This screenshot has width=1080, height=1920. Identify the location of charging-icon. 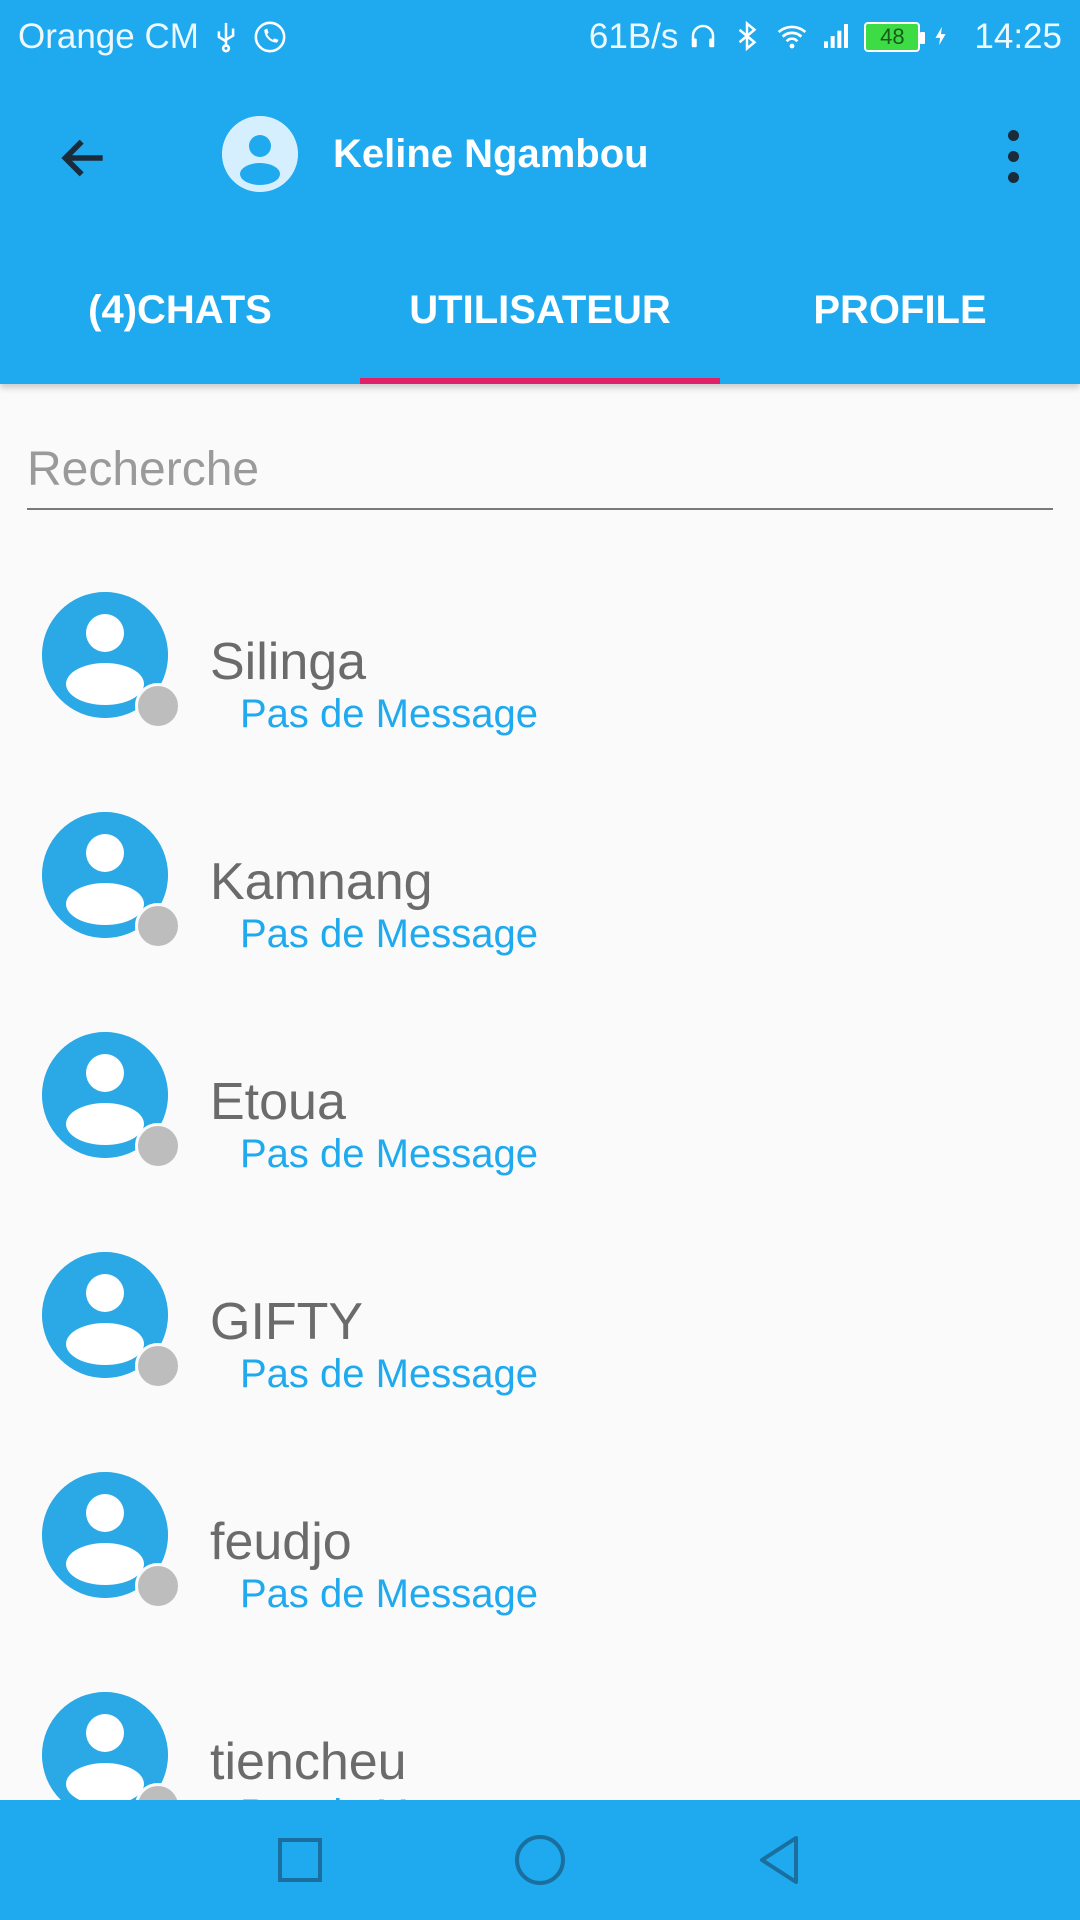
(947, 37).